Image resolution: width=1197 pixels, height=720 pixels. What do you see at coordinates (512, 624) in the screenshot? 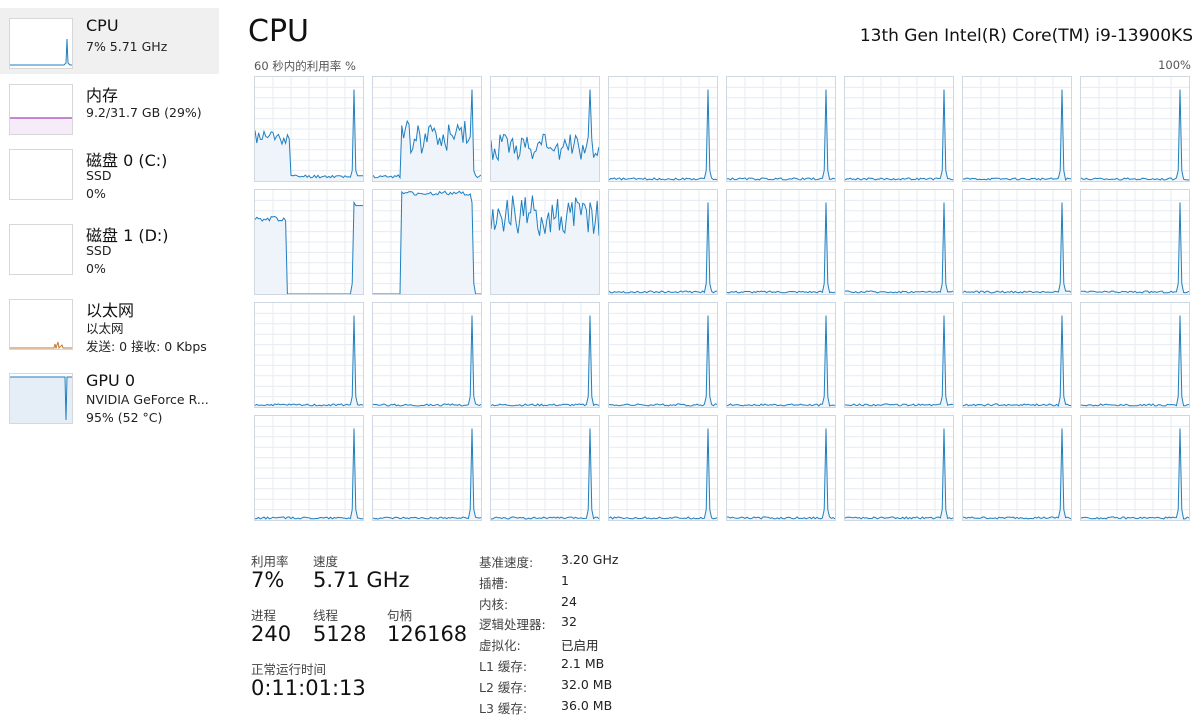
I see `spec-label: 逻辑处理器:` at bounding box center [512, 624].